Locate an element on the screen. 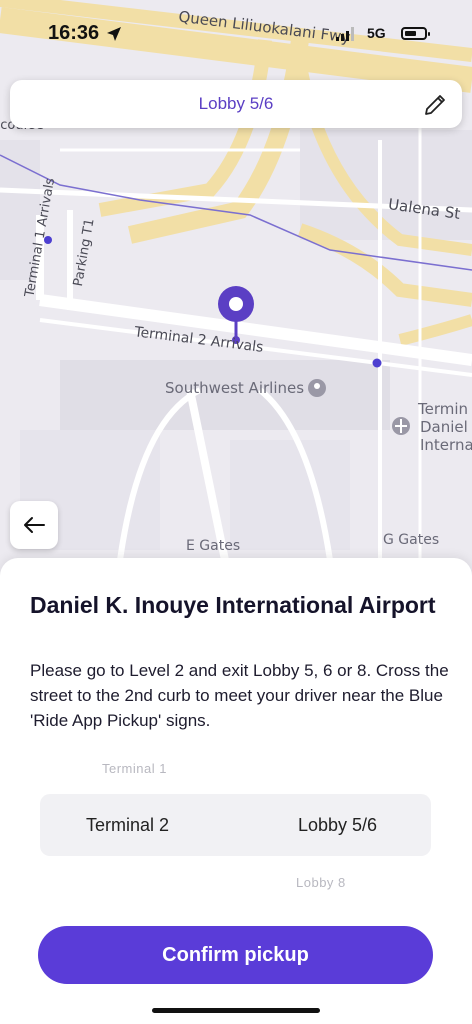 The height and width of the screenshot is (1024, 472). map-label-g-gates: G Gates is located at coordinates (411, 540).